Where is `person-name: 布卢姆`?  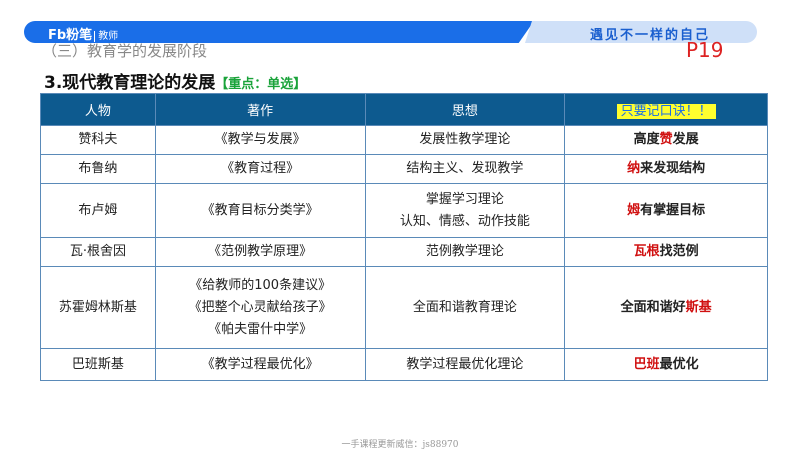
person-name: 布卢姆 is located at coordinates (98, 210).